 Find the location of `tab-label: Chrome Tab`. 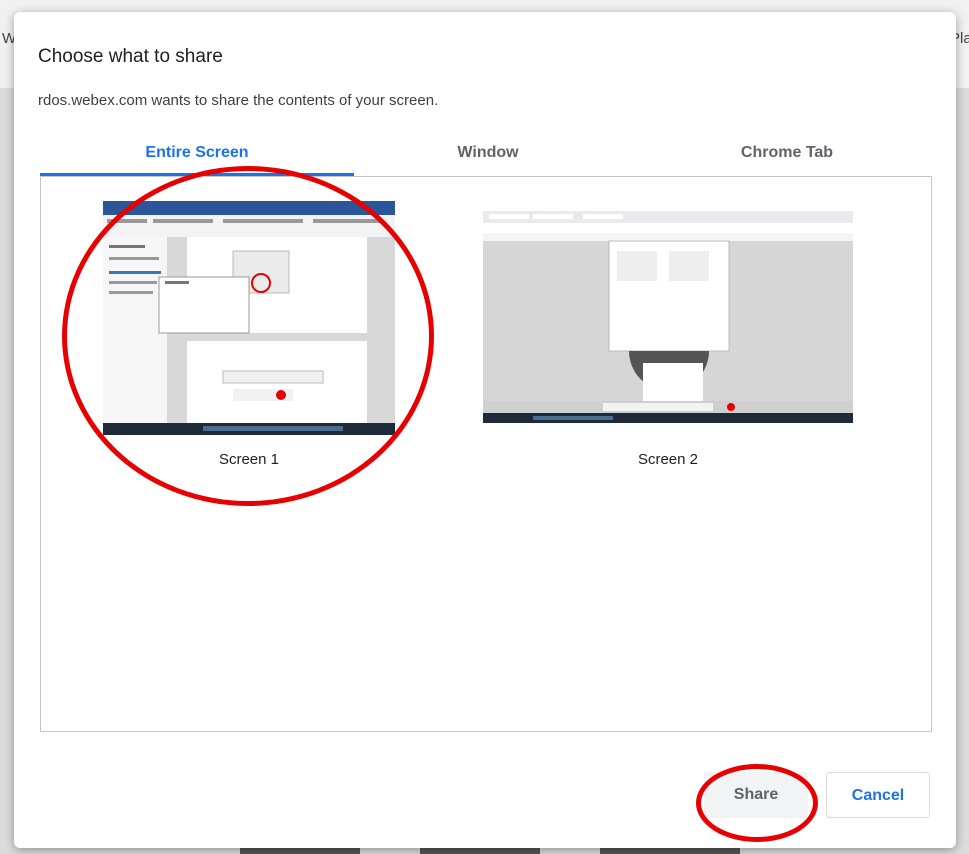

tab-label: Chrome Tab is located at coordinates (787, 152).